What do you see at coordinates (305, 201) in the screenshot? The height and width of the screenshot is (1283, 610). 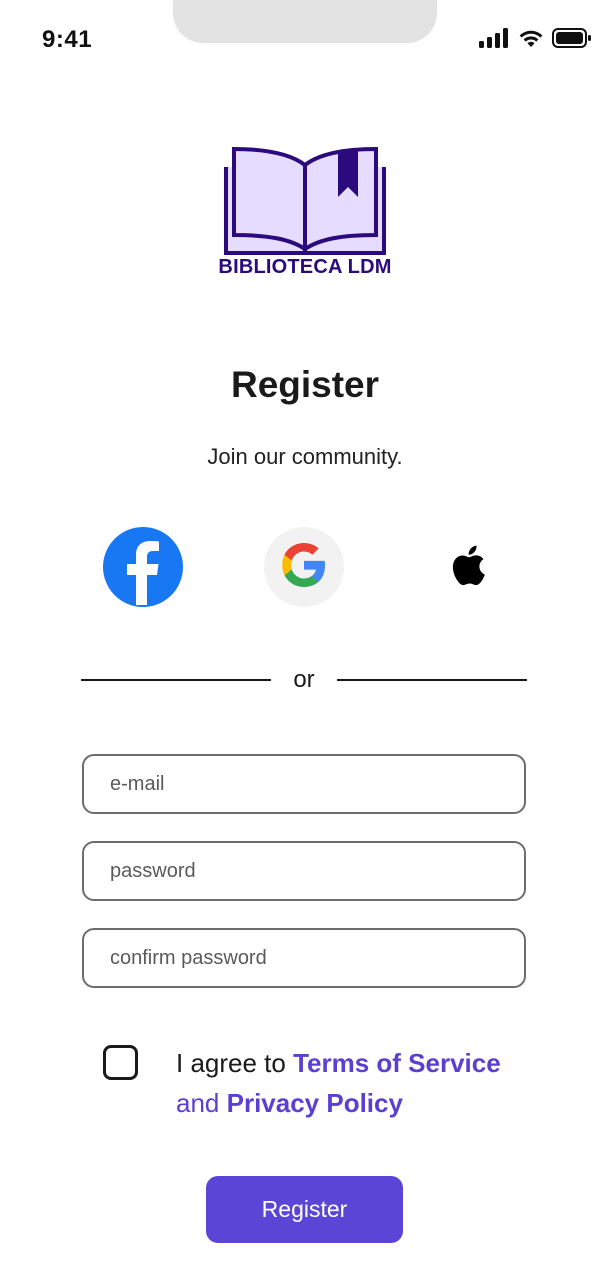 I see `open-book-icon` at bounding box center [305, 201].